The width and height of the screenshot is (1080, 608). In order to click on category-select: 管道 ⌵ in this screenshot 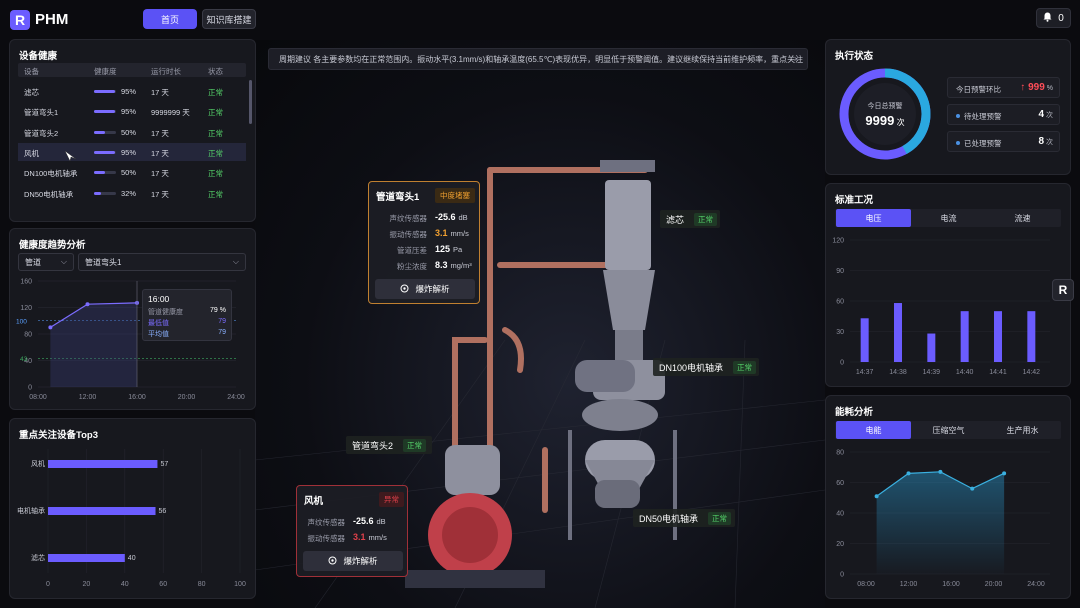, I will do `click(46, 262)`.